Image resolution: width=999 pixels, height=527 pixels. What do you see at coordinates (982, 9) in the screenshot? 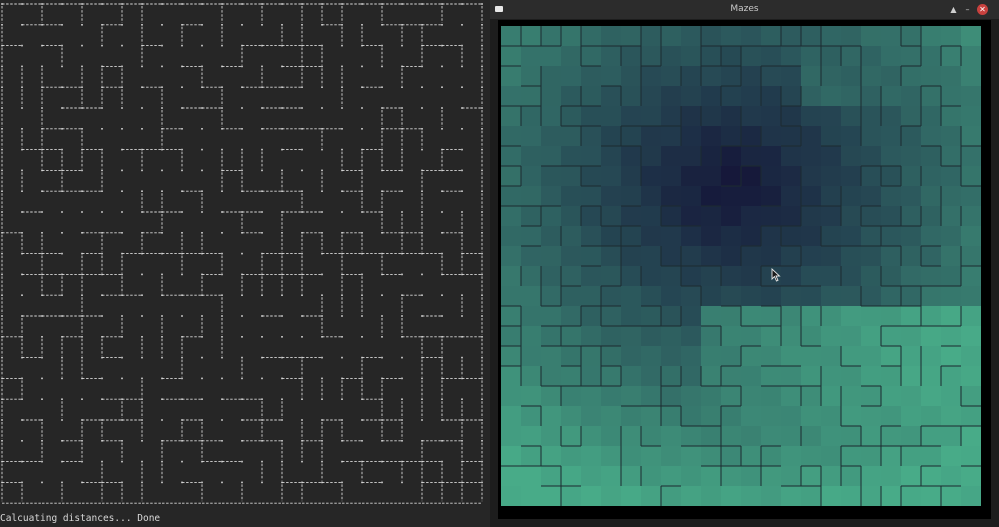
I see `close-button: ✕` at bounding box center [982, 9].